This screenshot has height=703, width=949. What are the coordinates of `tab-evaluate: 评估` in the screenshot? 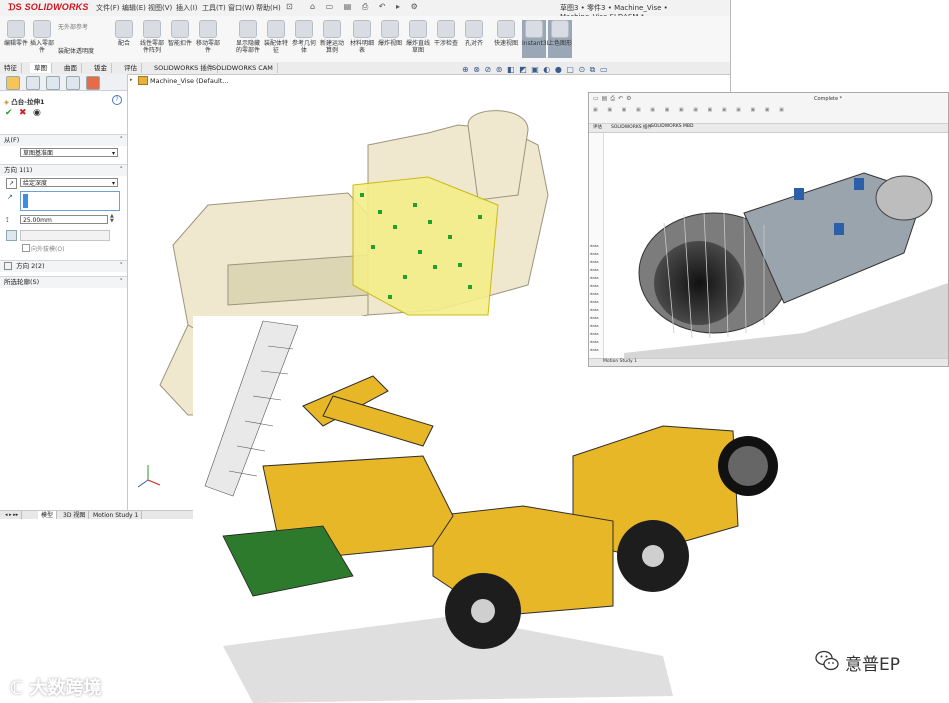 It's located at (131, 68).